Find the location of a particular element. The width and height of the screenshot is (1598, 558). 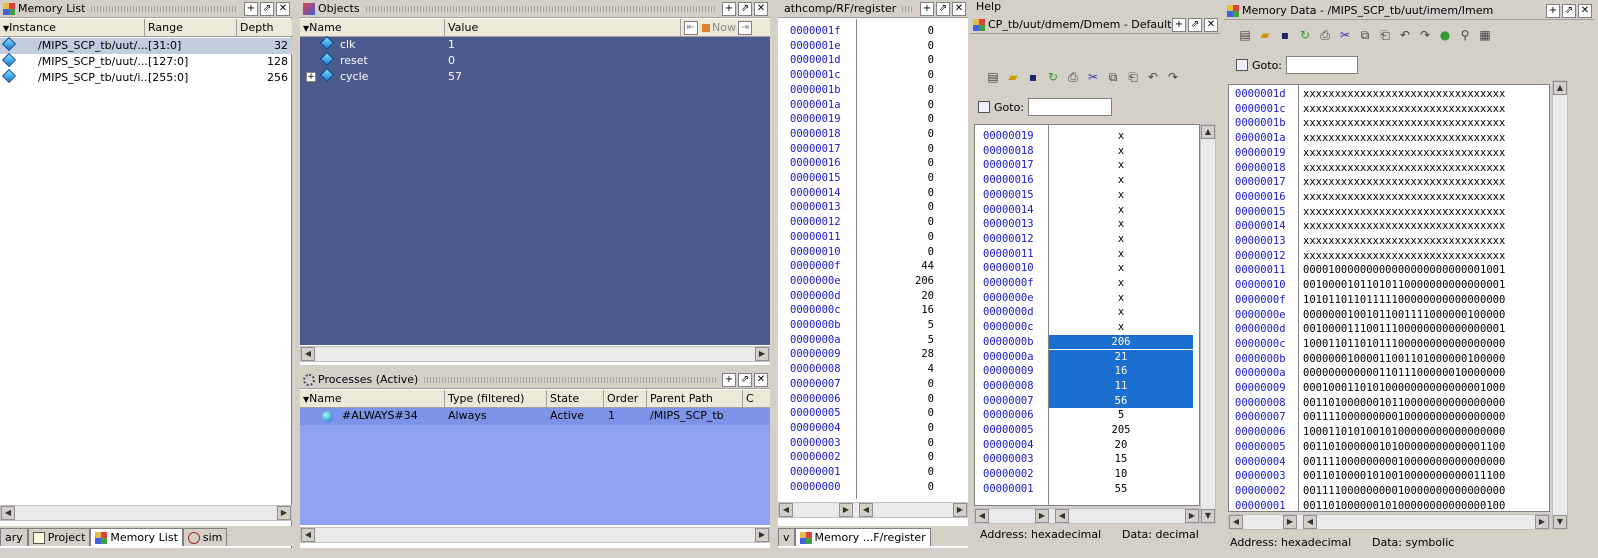

memory-row: 00000018 x is located at coordinates (1087, 151).